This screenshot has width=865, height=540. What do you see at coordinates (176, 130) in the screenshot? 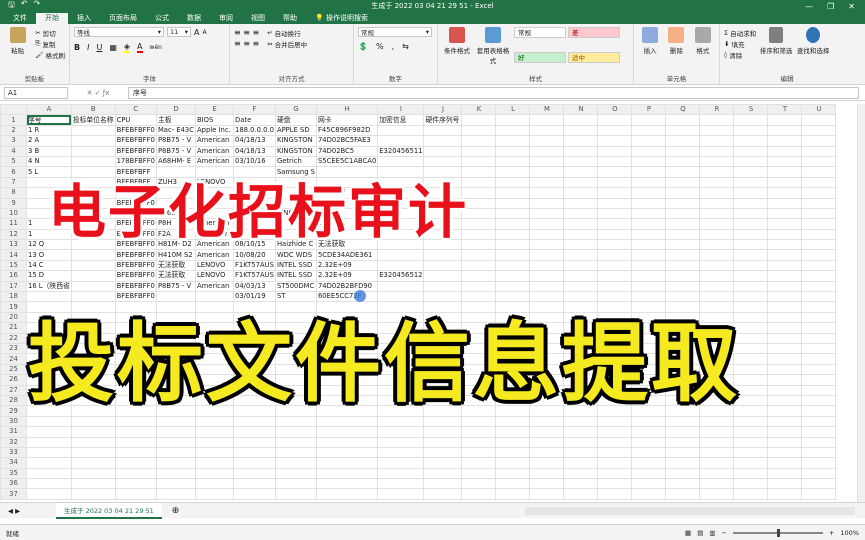
I see `cell: Mac- E43C` at bounding box center [176, 130].